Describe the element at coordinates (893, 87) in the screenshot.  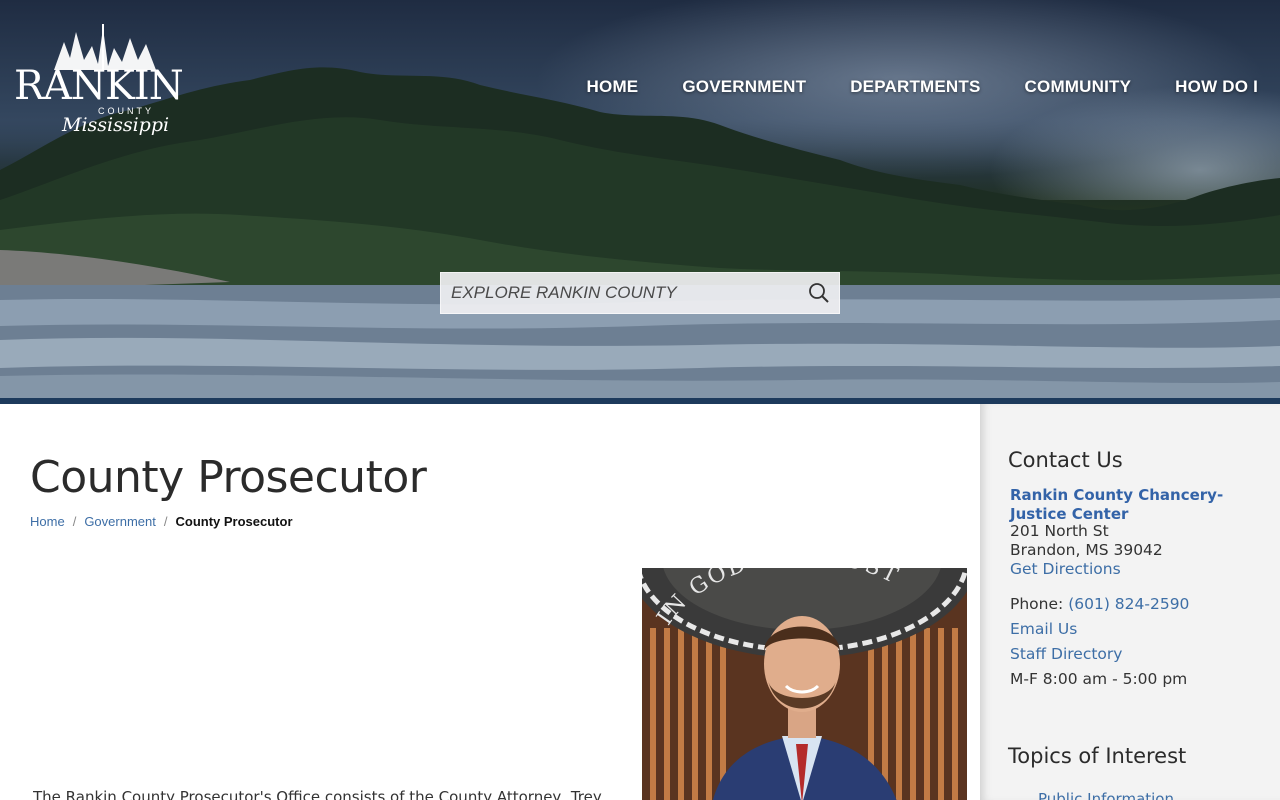
I see `nav-departments: DEPARTMENTS` at that location.